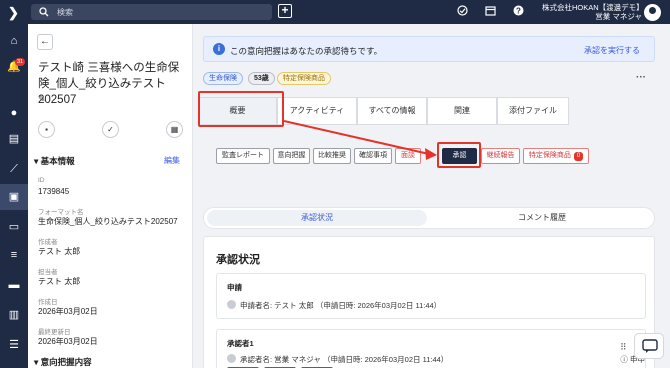 This screenshot has height=368, width=670. Describe the element at coordinates (13, 13) in the screenshot. I see `logo-icon: ❯` at that location.